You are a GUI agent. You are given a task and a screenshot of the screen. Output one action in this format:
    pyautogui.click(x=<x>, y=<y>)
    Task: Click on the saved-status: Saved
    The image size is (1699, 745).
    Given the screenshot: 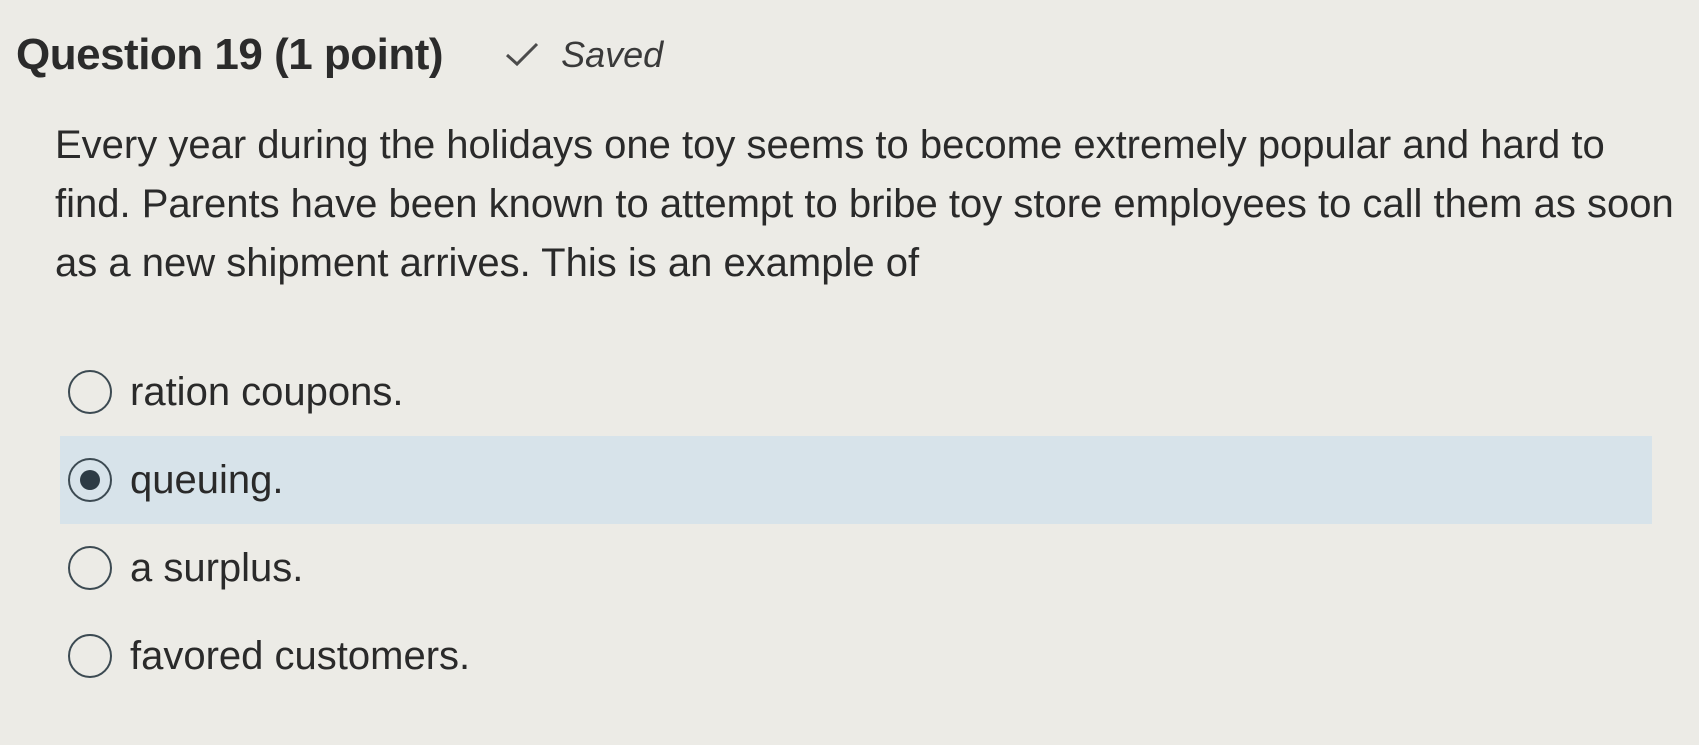 What is the action you would take?
    pyautogui.click(x=583, y=55)
    